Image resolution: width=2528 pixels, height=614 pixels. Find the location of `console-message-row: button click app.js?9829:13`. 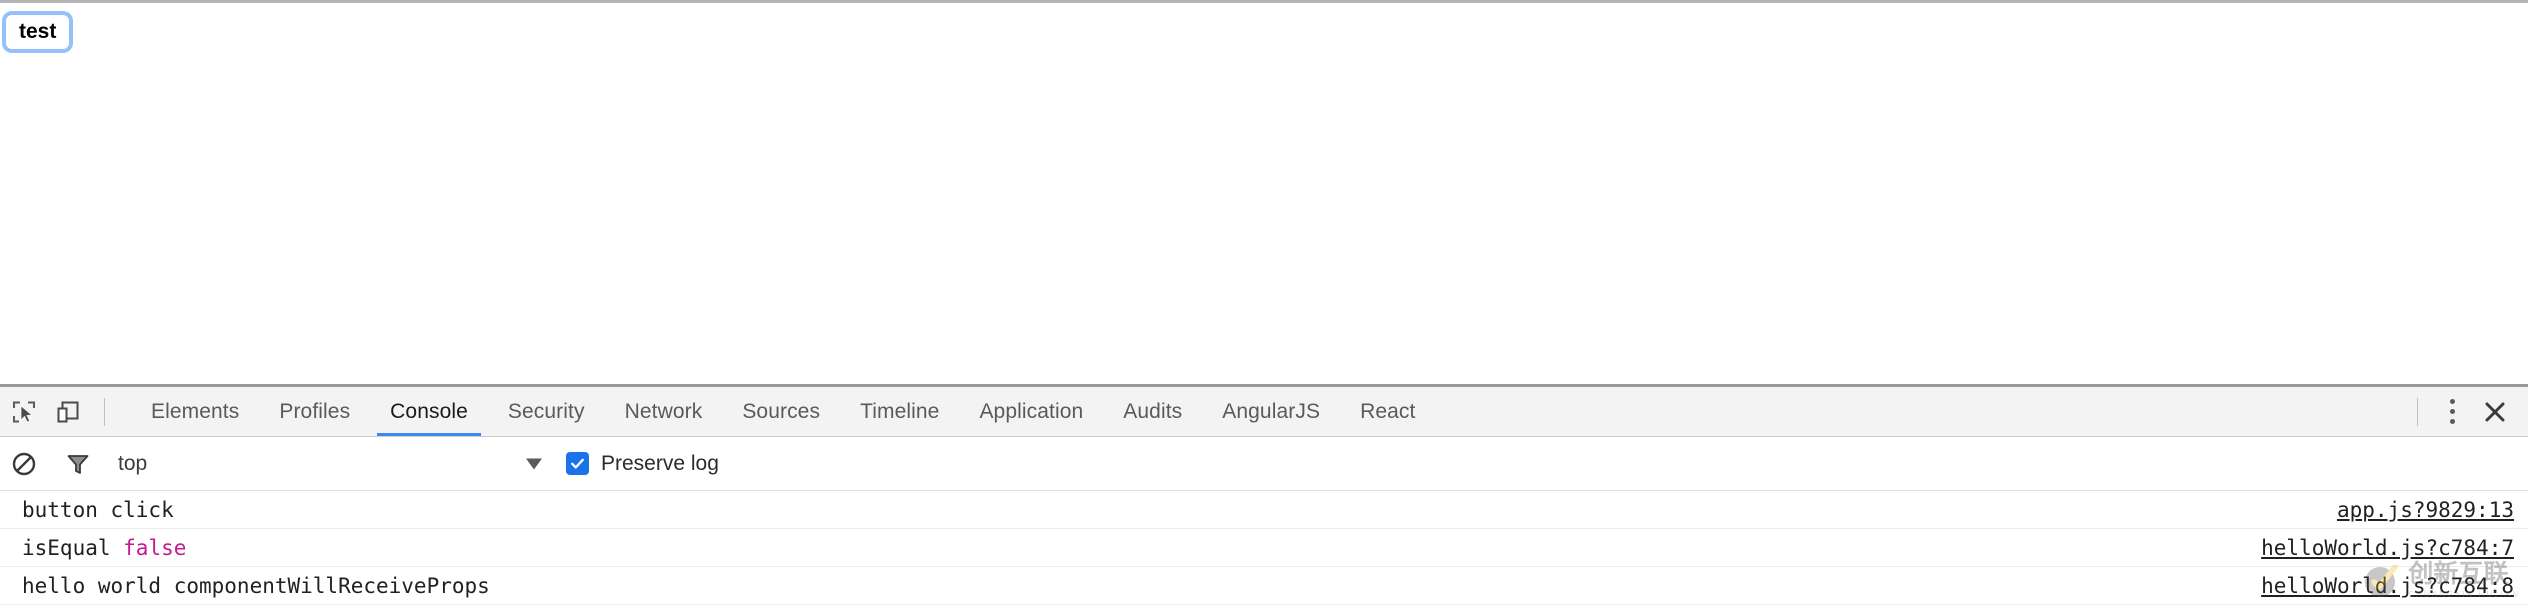

console-message-row: button click app.js?9829:13 is located at coordinates (1264, 510).